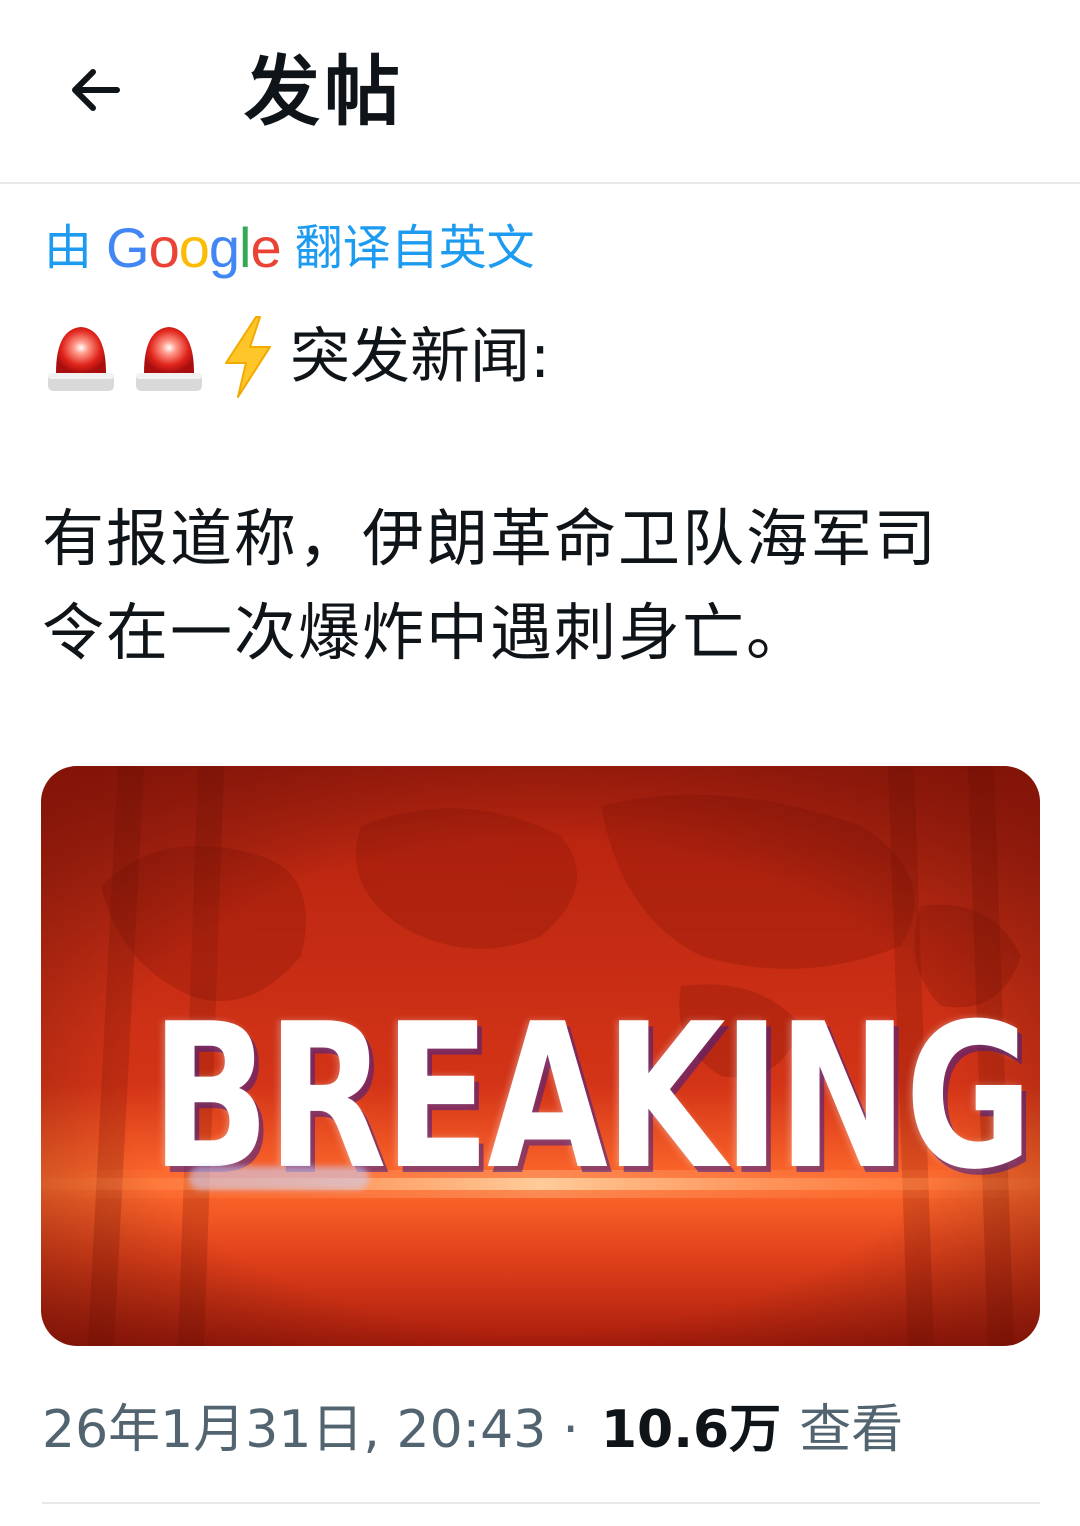  I want to click on translation-suffix: 翻译自英文, so click(414, 248).